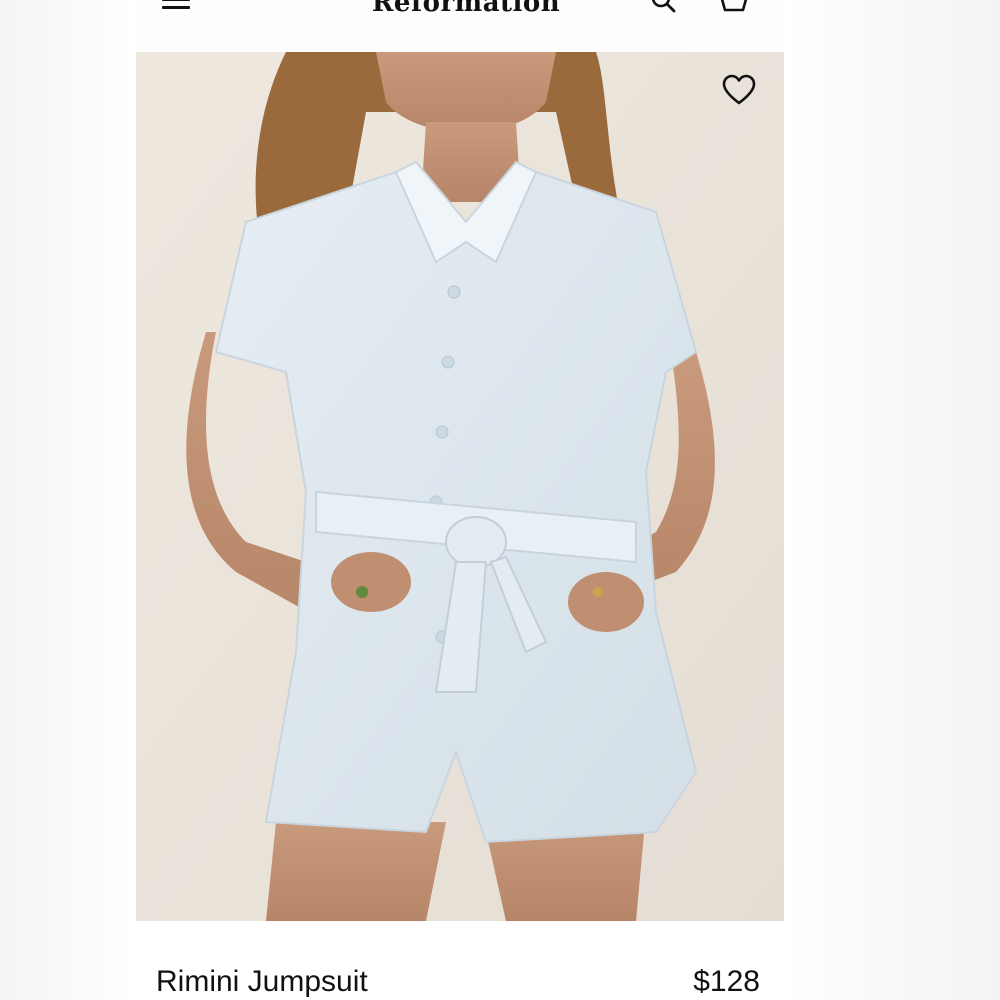  I want to click on brand-logo: Reformation, so click(466, 9).